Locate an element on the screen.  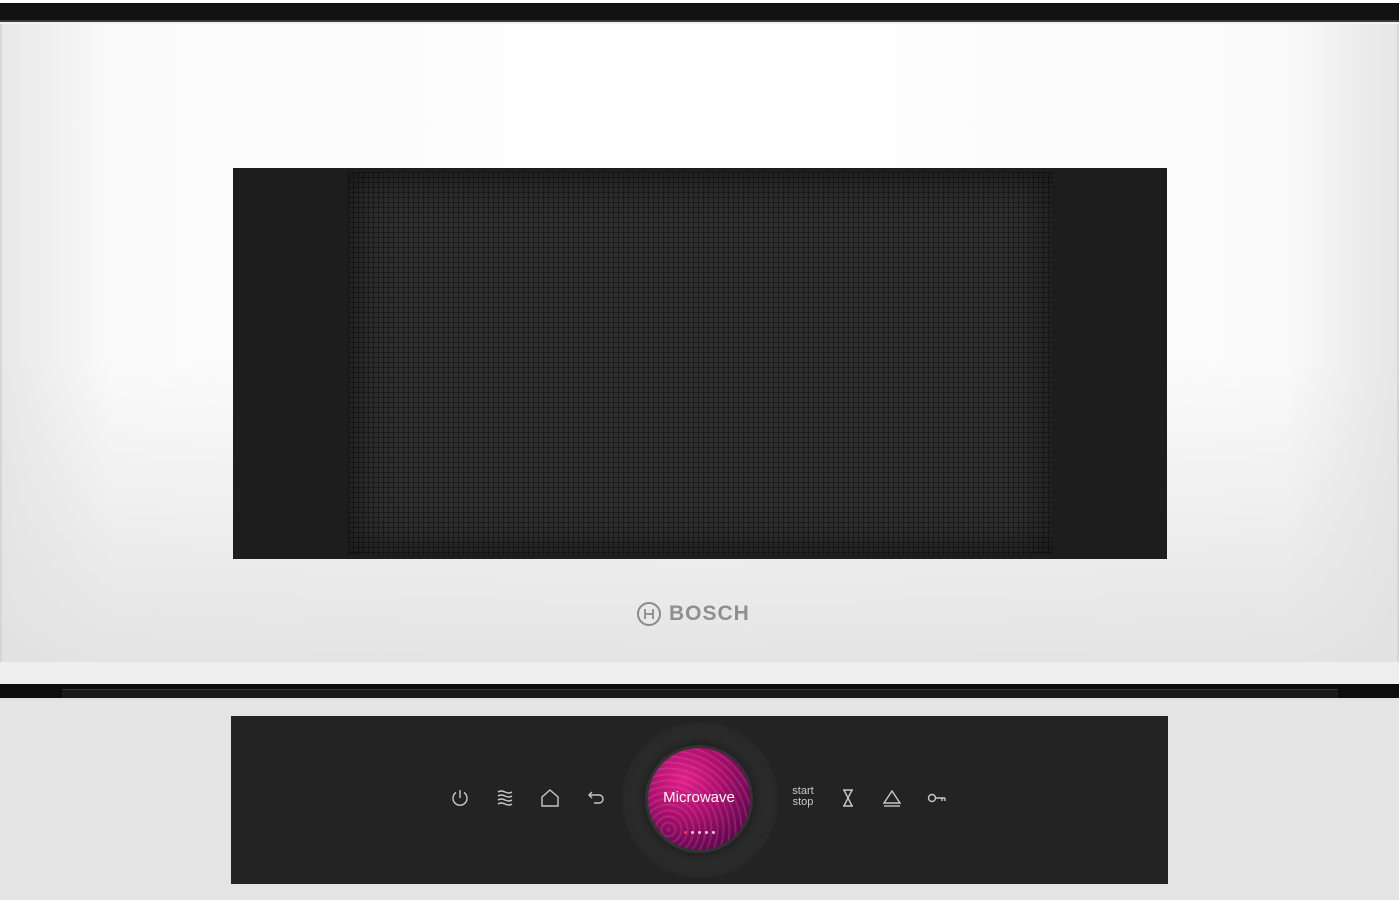
start-stop-button: start stop is located at coordinates (803, 799).